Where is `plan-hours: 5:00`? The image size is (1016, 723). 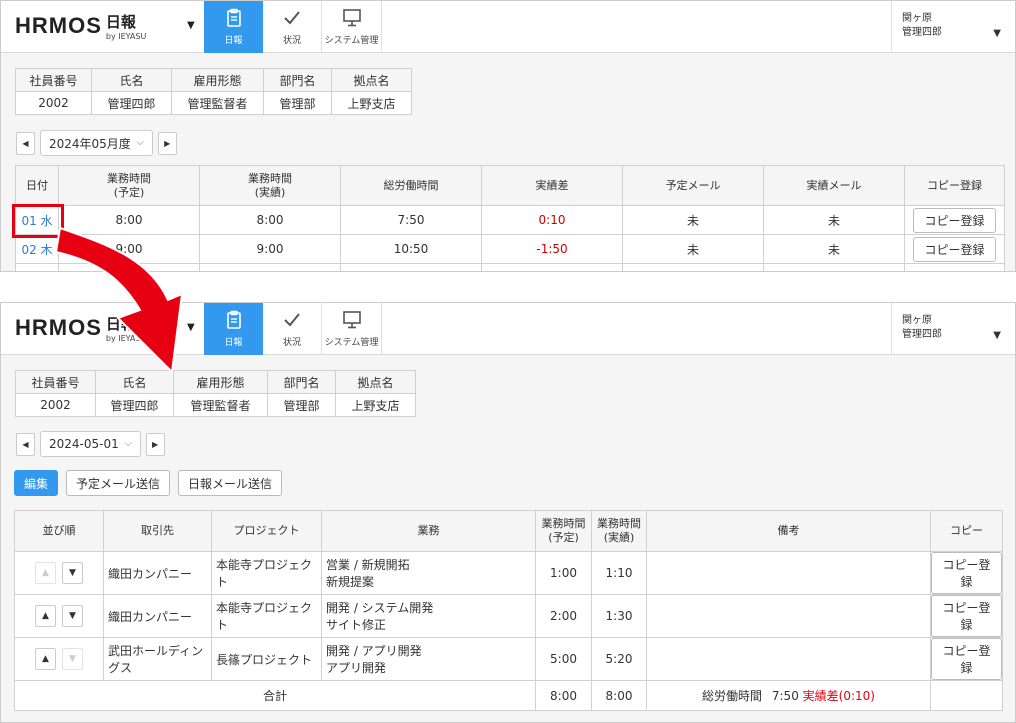
plan-hours: 5:00 is located at coordinates (563, 659).